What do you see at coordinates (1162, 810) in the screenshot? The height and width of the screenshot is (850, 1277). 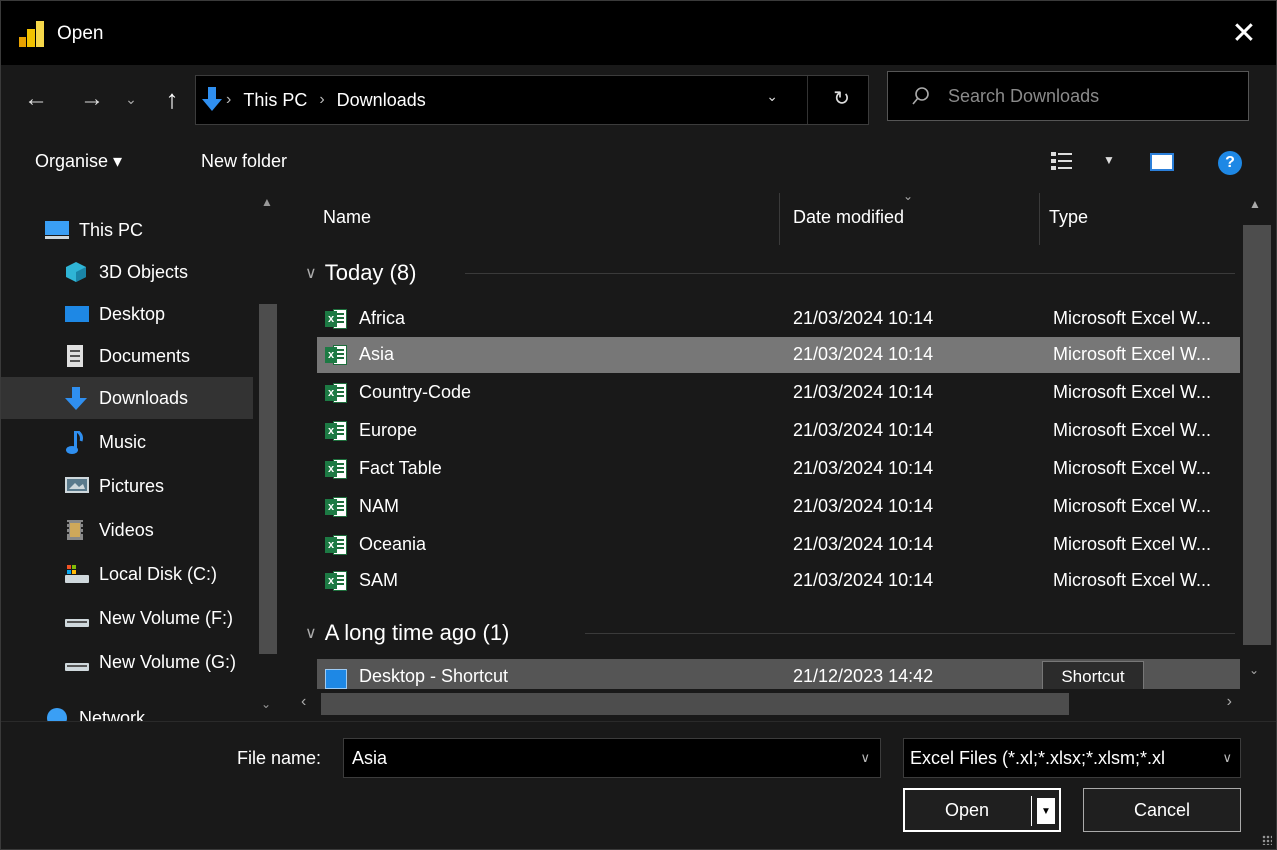 I see `cancel-button: Cancel` at bounding box center [1162, 810].